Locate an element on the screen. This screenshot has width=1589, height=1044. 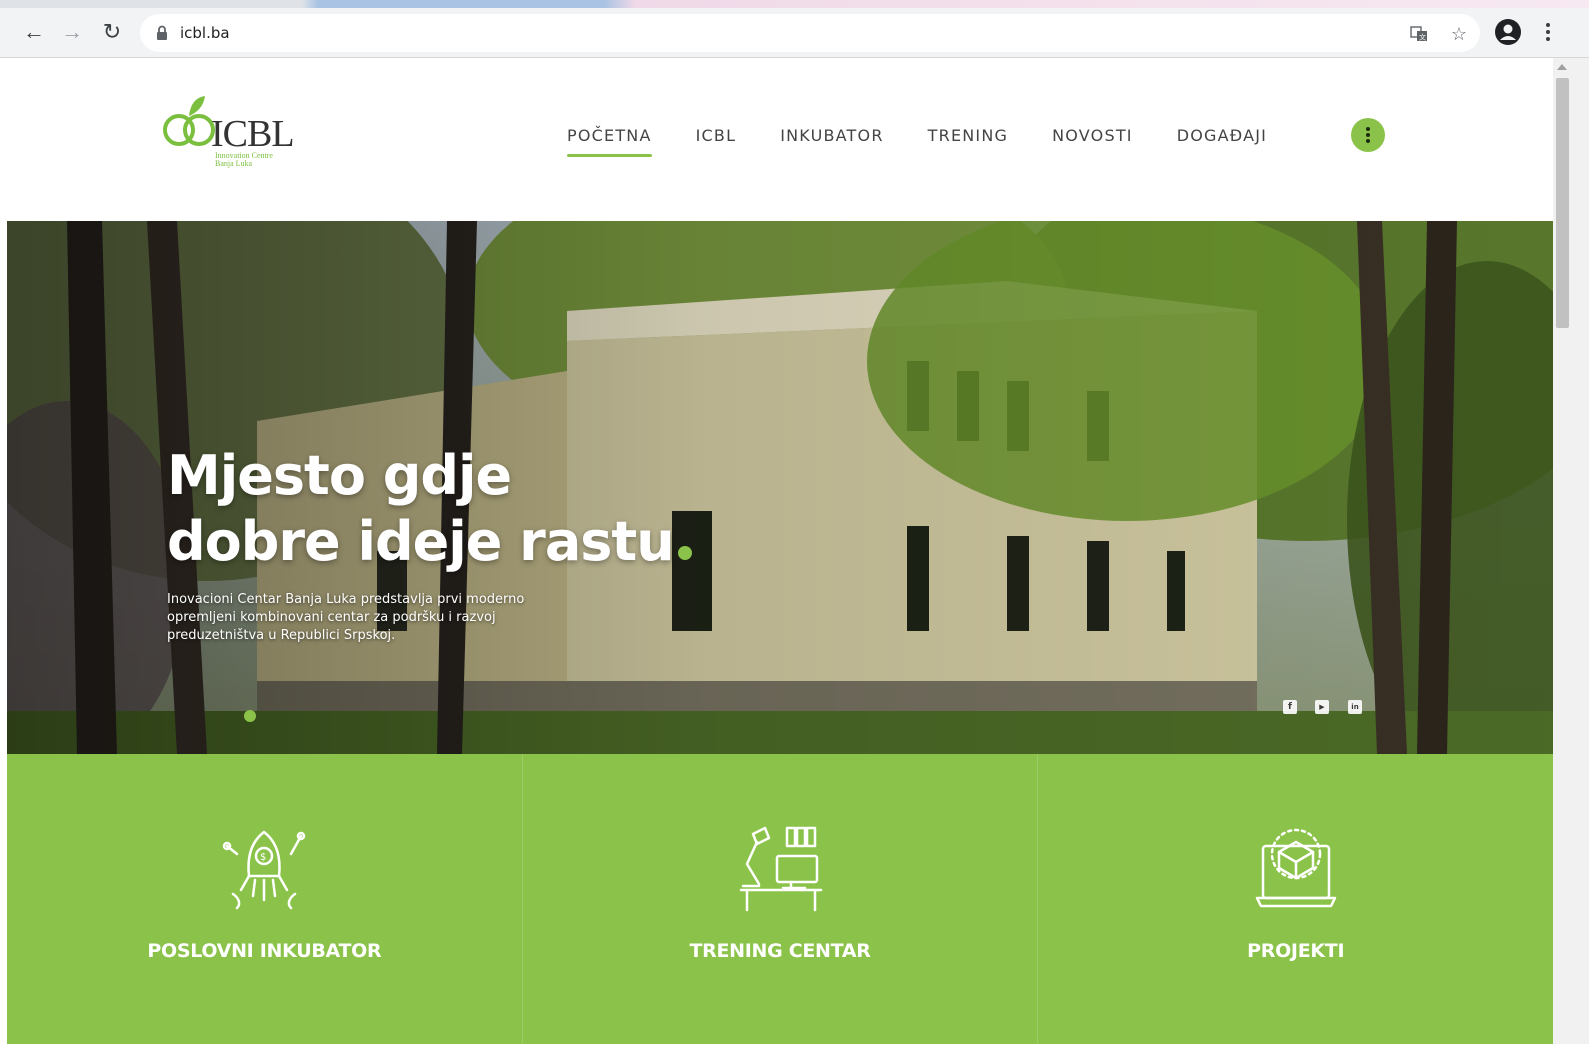
hero-title-line-2: dobre ideje rastu is located at coordinates (467, 542).